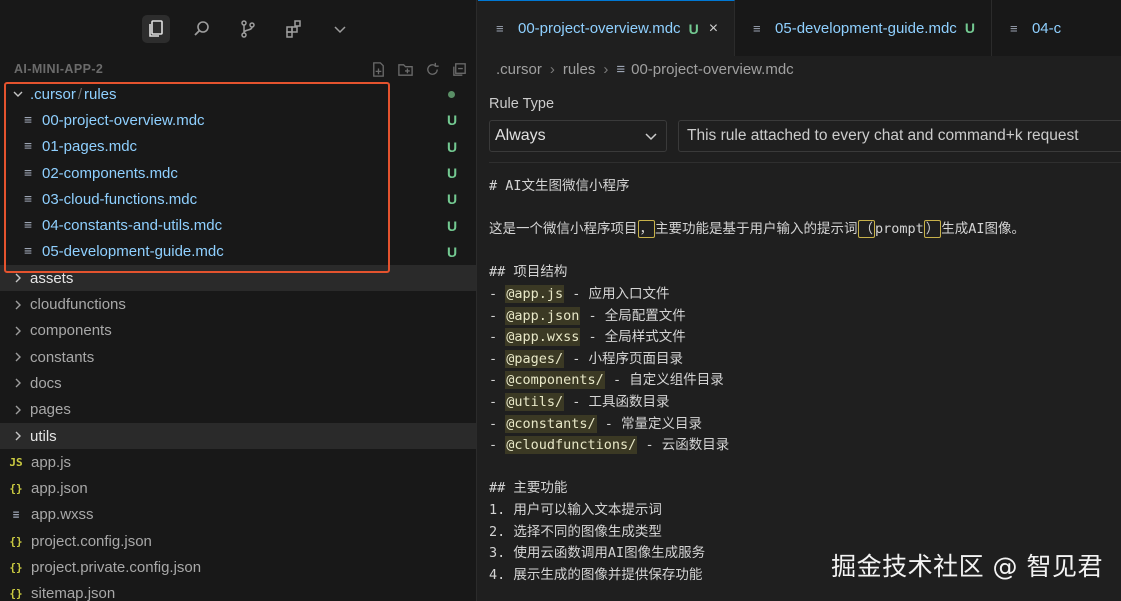 Image resolution: width=1121 pixels, height=601 pixels. I want to click on new-file-icon, so click(378, 69).